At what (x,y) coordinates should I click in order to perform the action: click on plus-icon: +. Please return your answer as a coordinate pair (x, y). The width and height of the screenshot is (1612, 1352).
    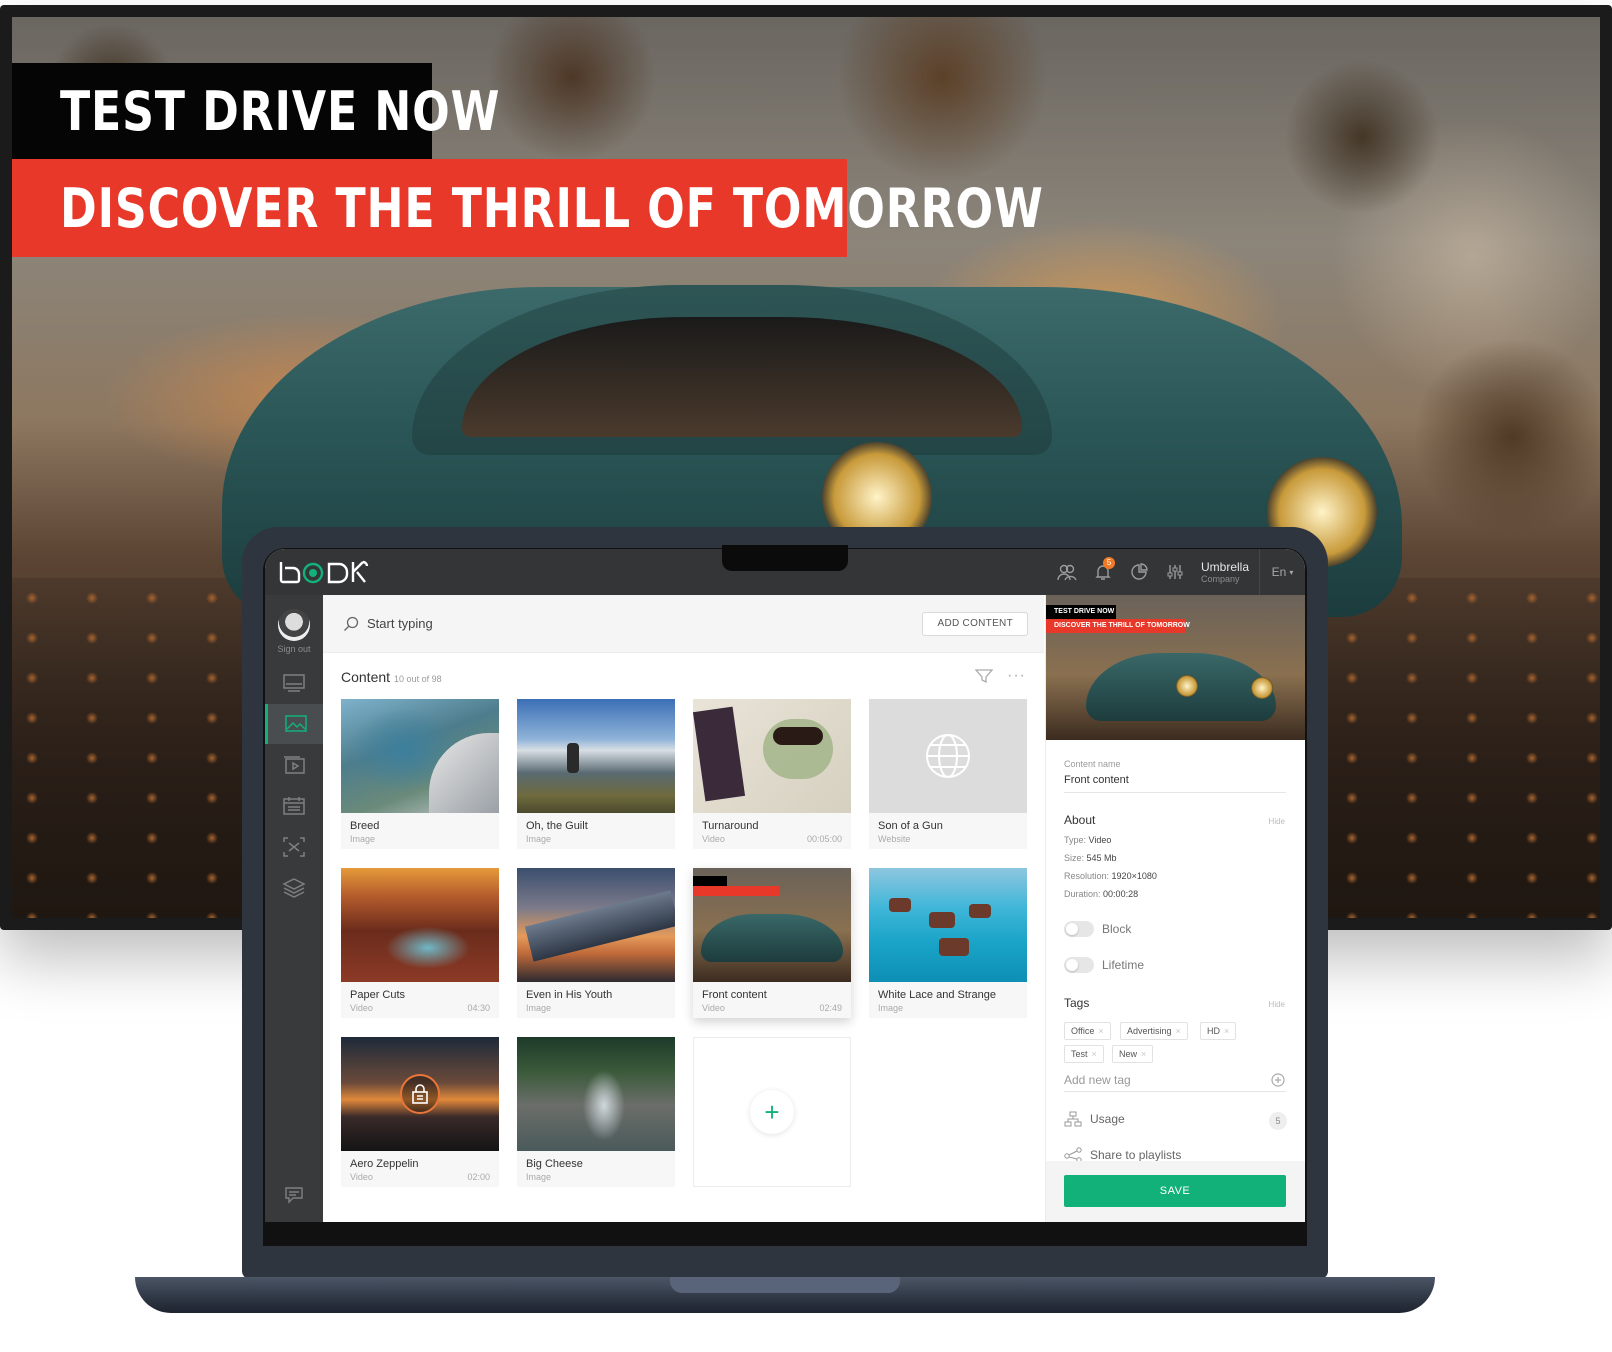
    Looking at the image, I should click on (772, 1112).